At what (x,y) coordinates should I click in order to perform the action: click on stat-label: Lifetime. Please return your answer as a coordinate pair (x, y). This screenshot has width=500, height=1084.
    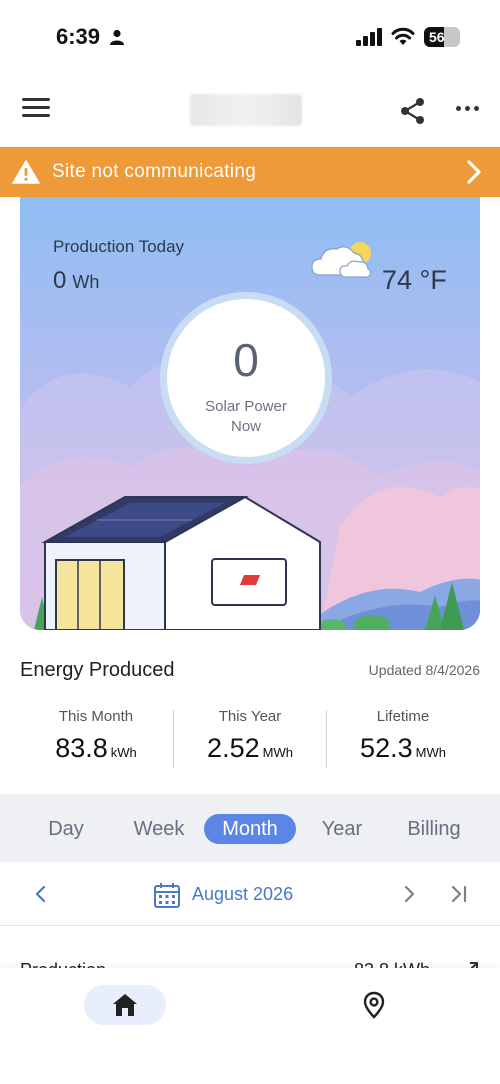
    Looking at the image, I should click on (403, 716).